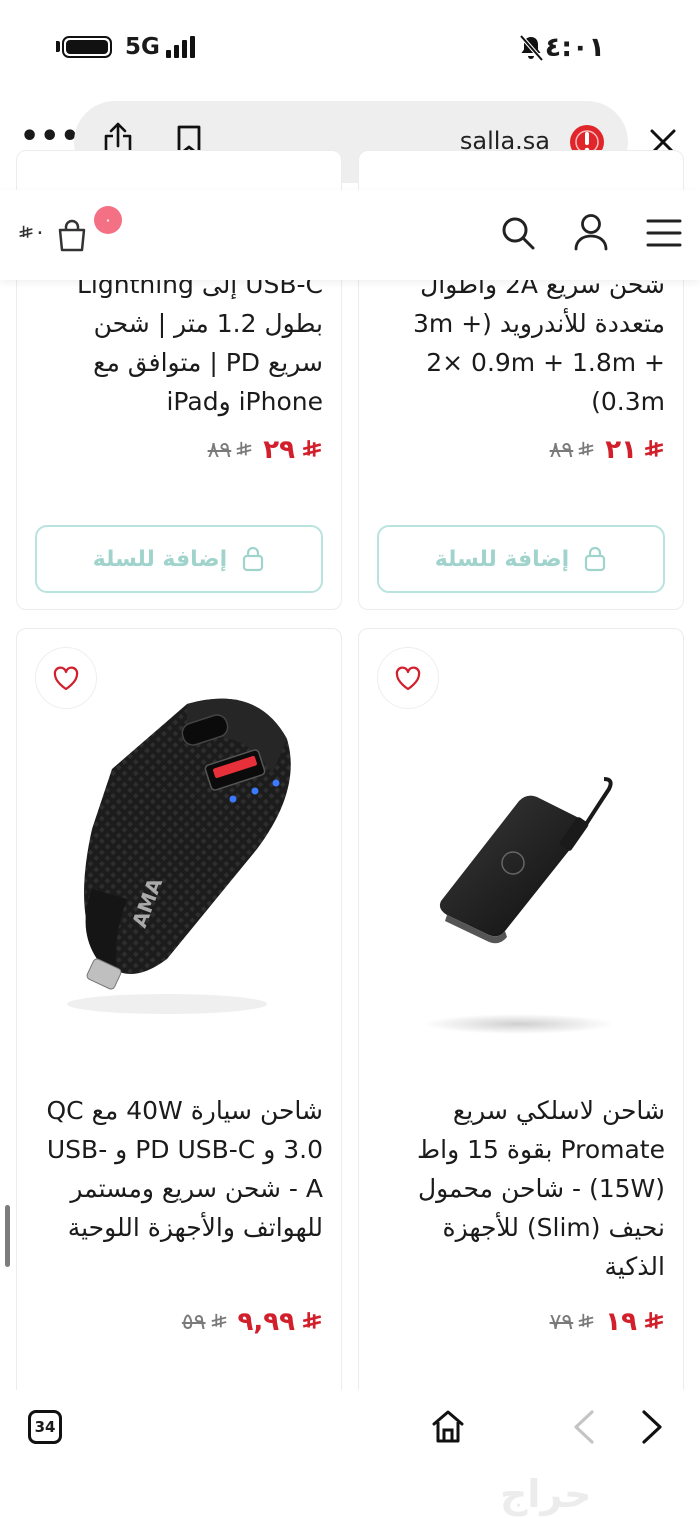 This screenshot has height=1518, width=700. I want to click on user-icon, so click(591, 232).